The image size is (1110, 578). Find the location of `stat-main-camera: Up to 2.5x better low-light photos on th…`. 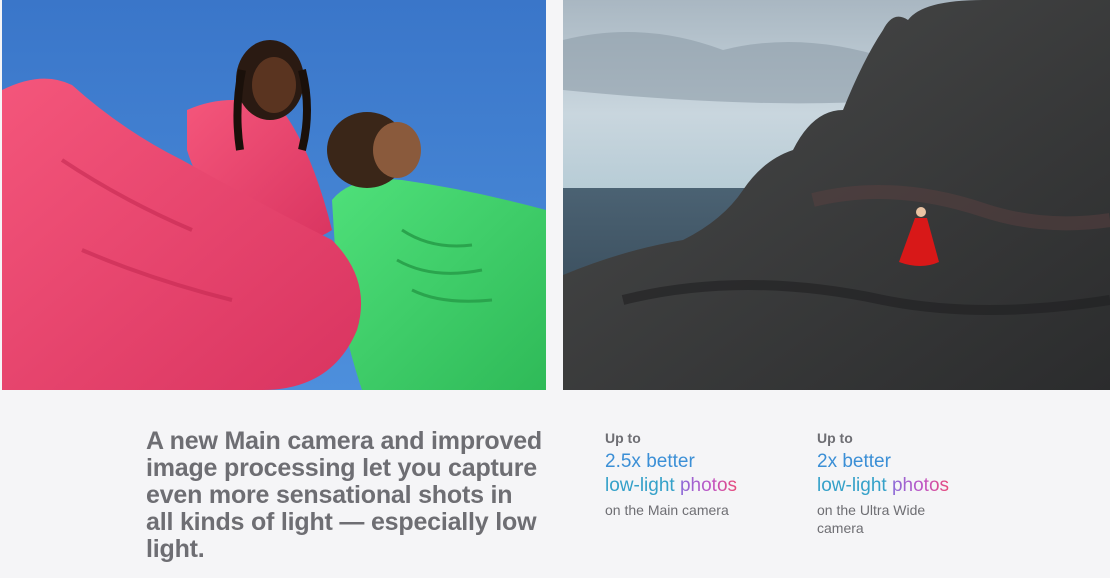

stat-main-camera: Up to 2.5x better low-light photos on th… is located at coordinates (705, 474).